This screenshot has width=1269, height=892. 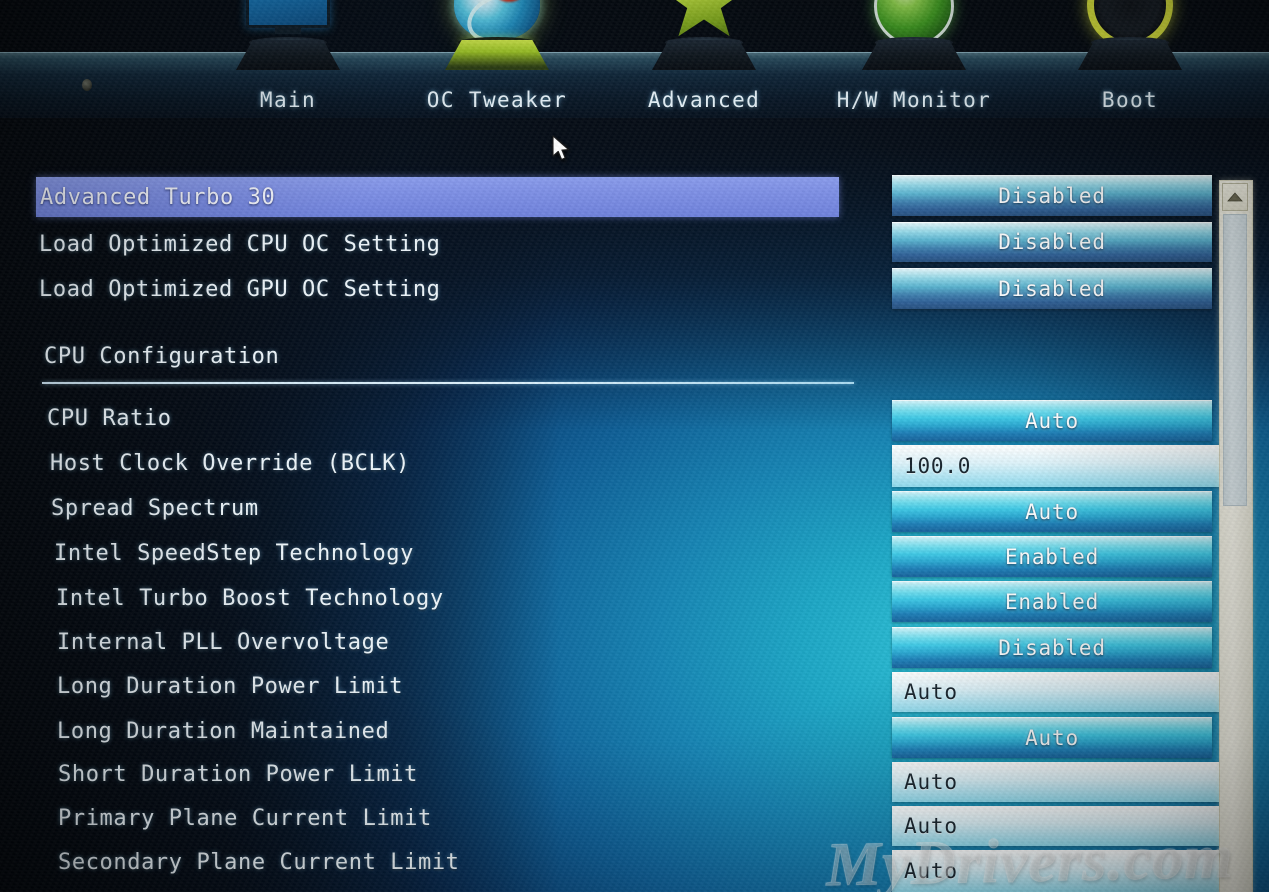 What do you see at coordinates (1235, 360) in the screenshot?
I see `scrollbar-thumb` at bounding box center [1235, 360].